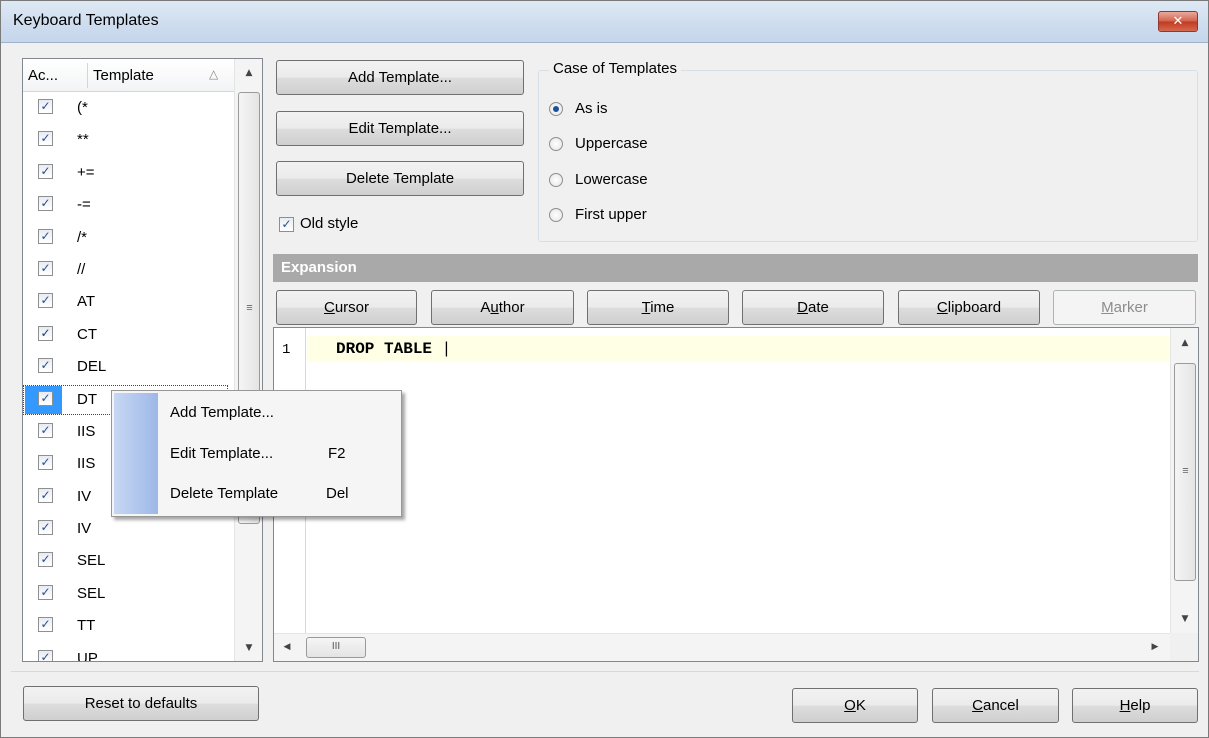 The height and width of the screenshot is (738, 1209). Describe the element at coordinates (128, 270) in the screenshot. I see `template-row: ✓ //` at that location.